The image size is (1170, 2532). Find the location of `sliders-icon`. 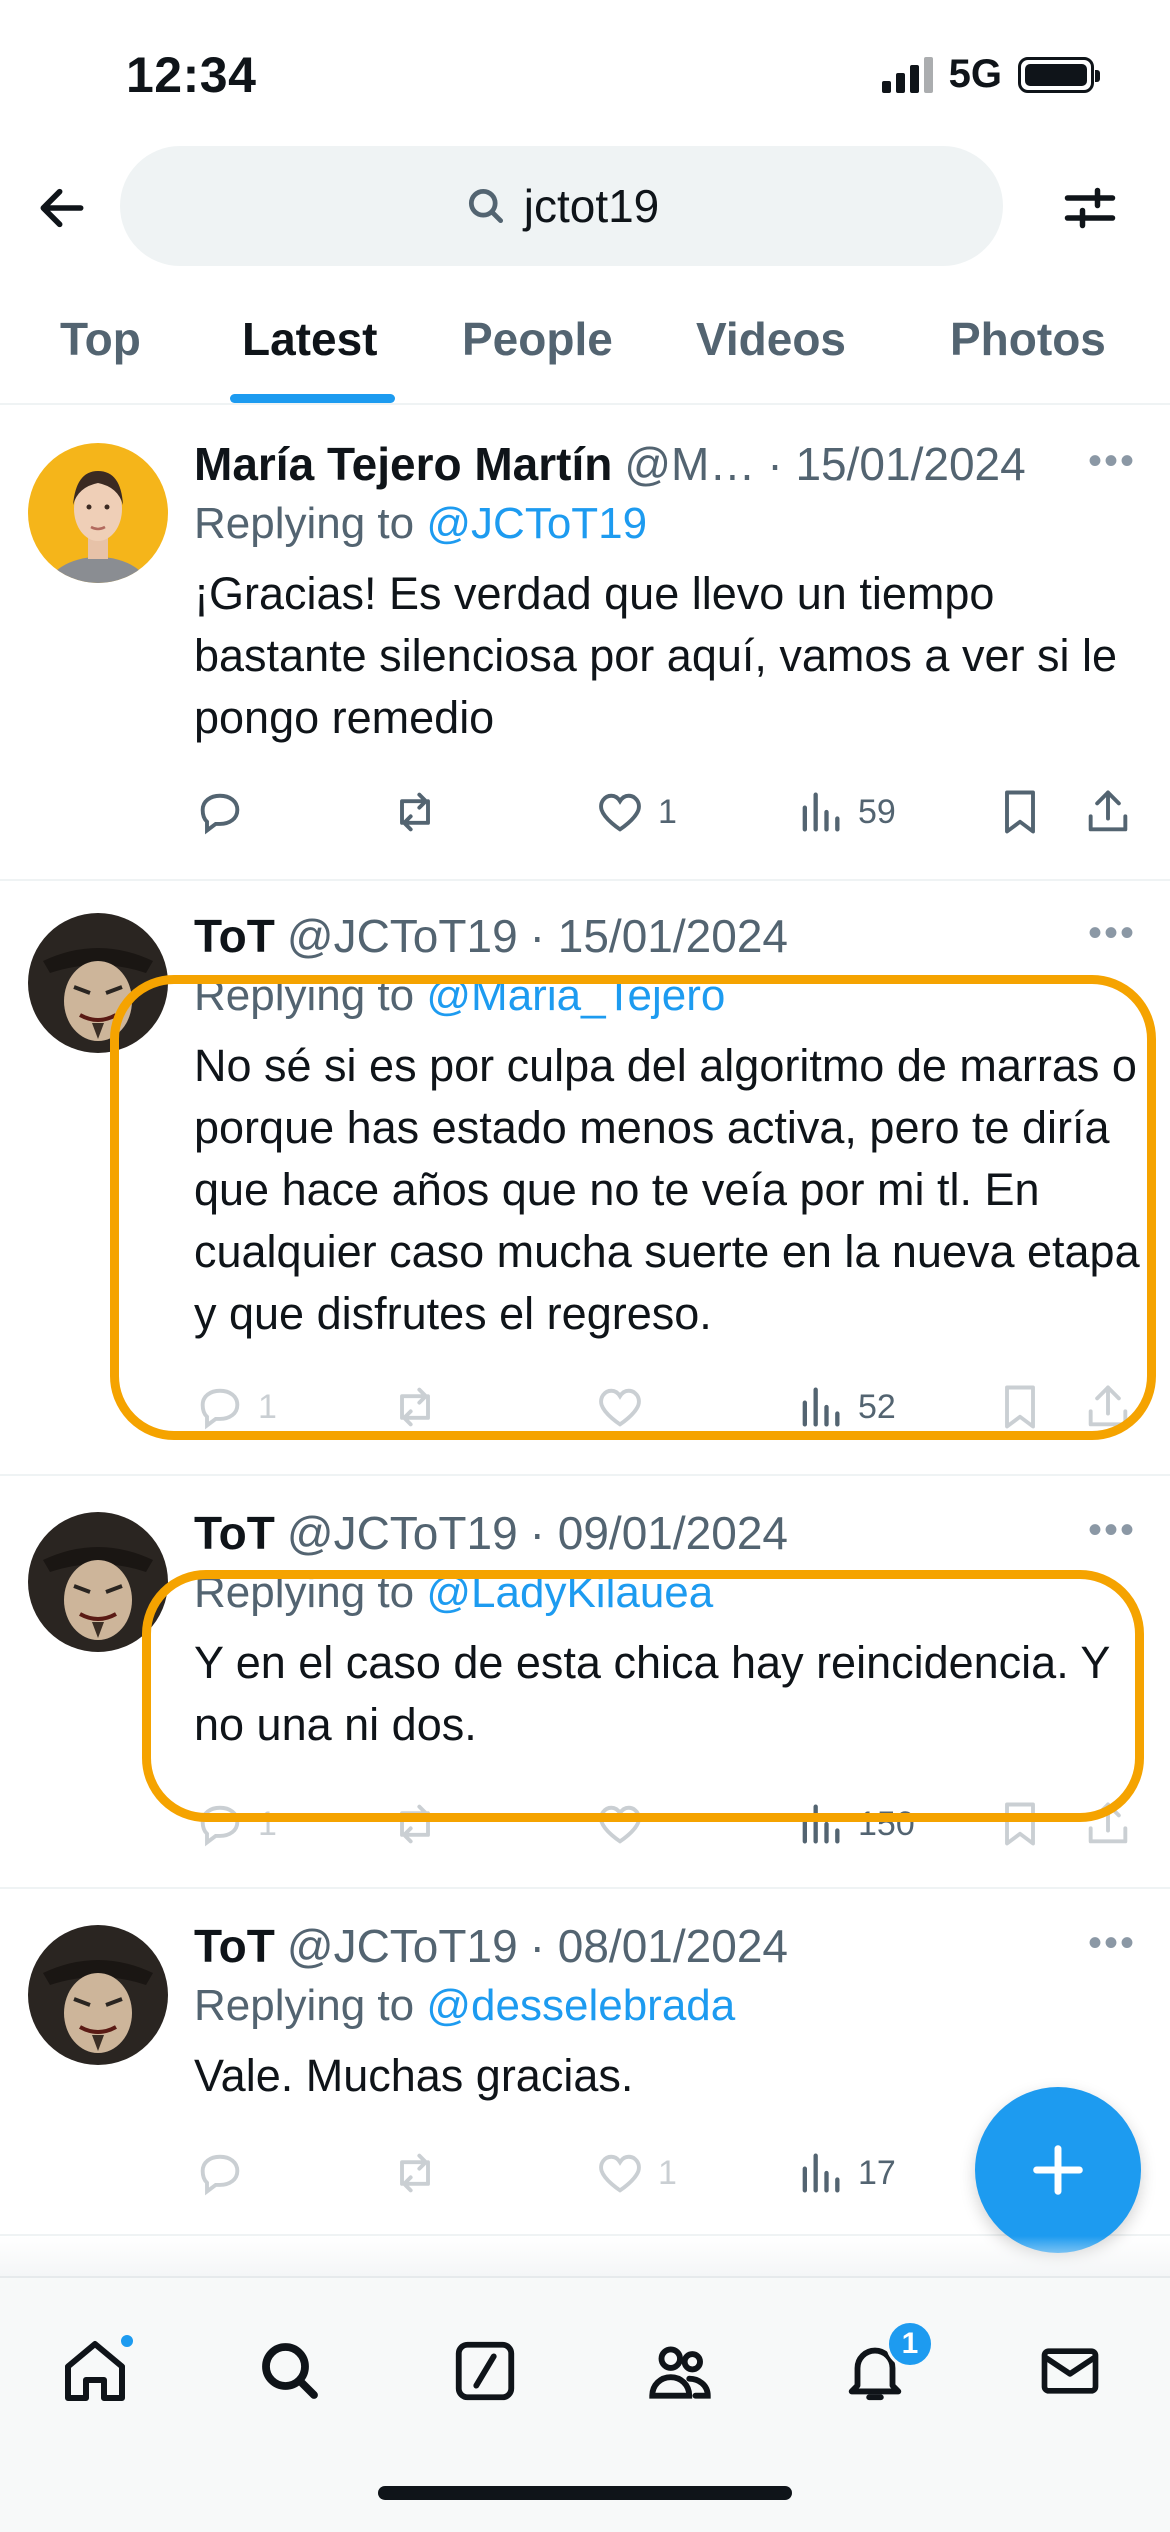

sliders-icon is located at coordinates (1090, 208).